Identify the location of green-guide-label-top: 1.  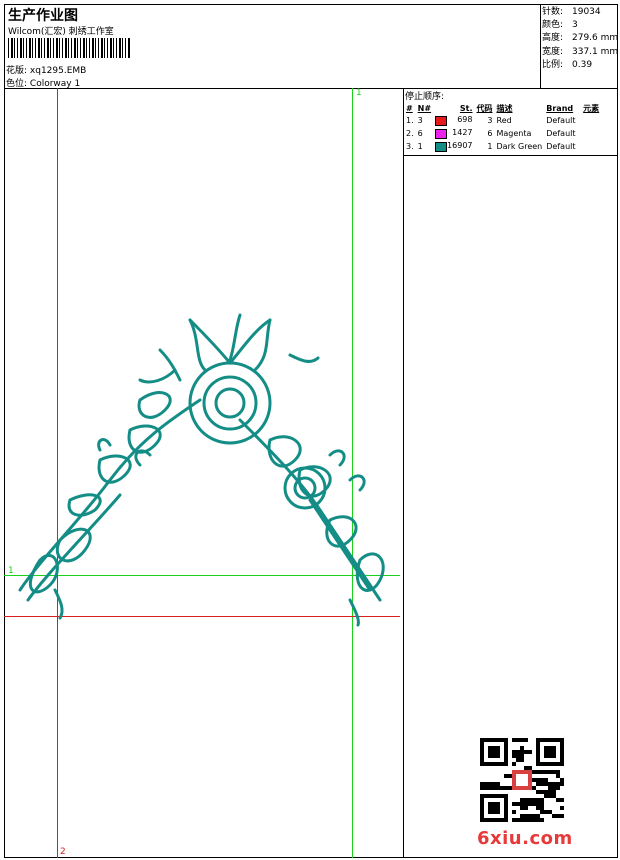
(359, 93).